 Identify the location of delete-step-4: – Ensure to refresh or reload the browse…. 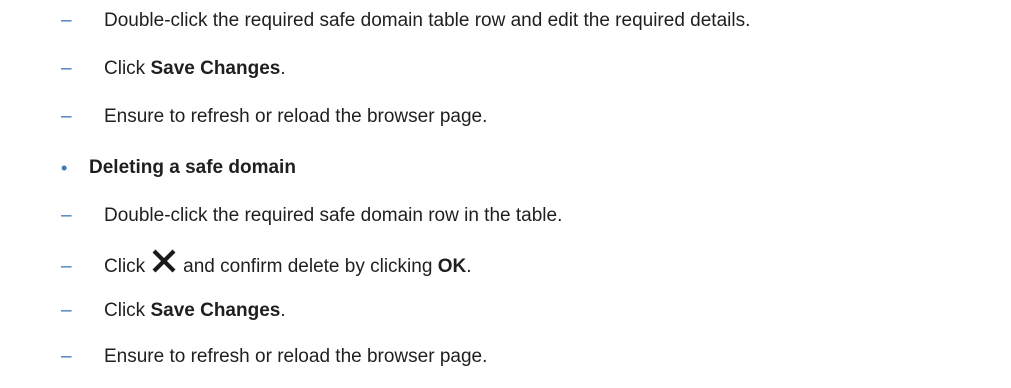
(274, 357).